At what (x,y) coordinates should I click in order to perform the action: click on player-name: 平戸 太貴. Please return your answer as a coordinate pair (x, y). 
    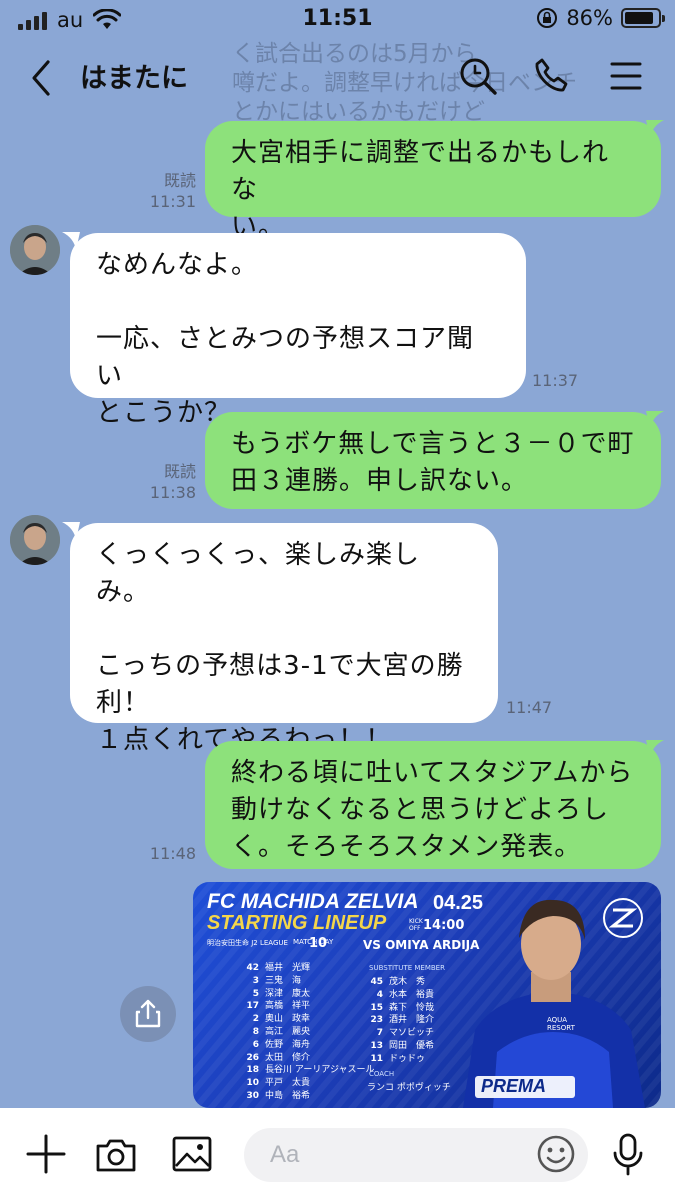
    Looking at the image, I should click on (288, 1083).